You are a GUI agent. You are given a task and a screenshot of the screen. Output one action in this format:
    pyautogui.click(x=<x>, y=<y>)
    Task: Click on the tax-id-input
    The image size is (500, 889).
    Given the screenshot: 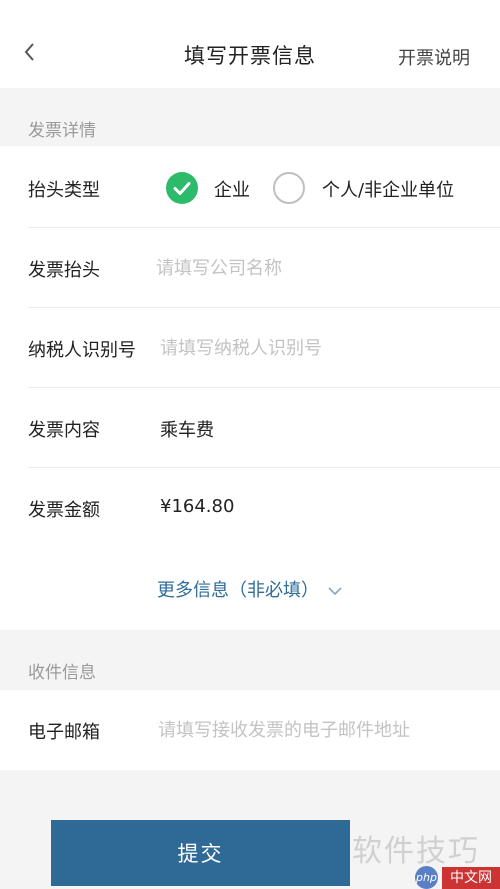 What is the action you would take?
    pyautogui.click(x=320, y=348)
    